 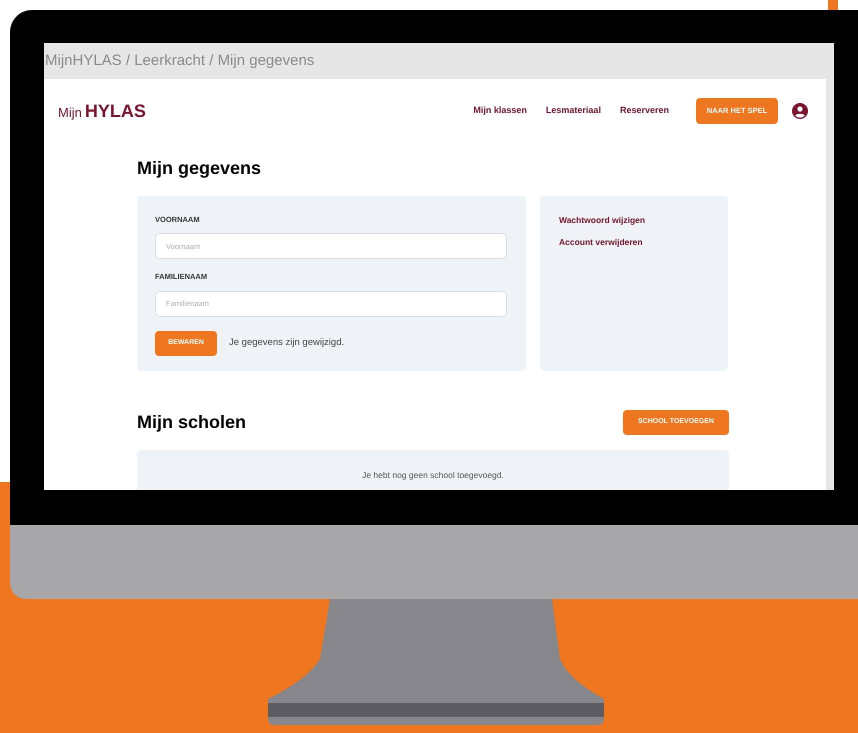 I want to click on logo: Mijn HYLAS, so click(x=102, y=111).